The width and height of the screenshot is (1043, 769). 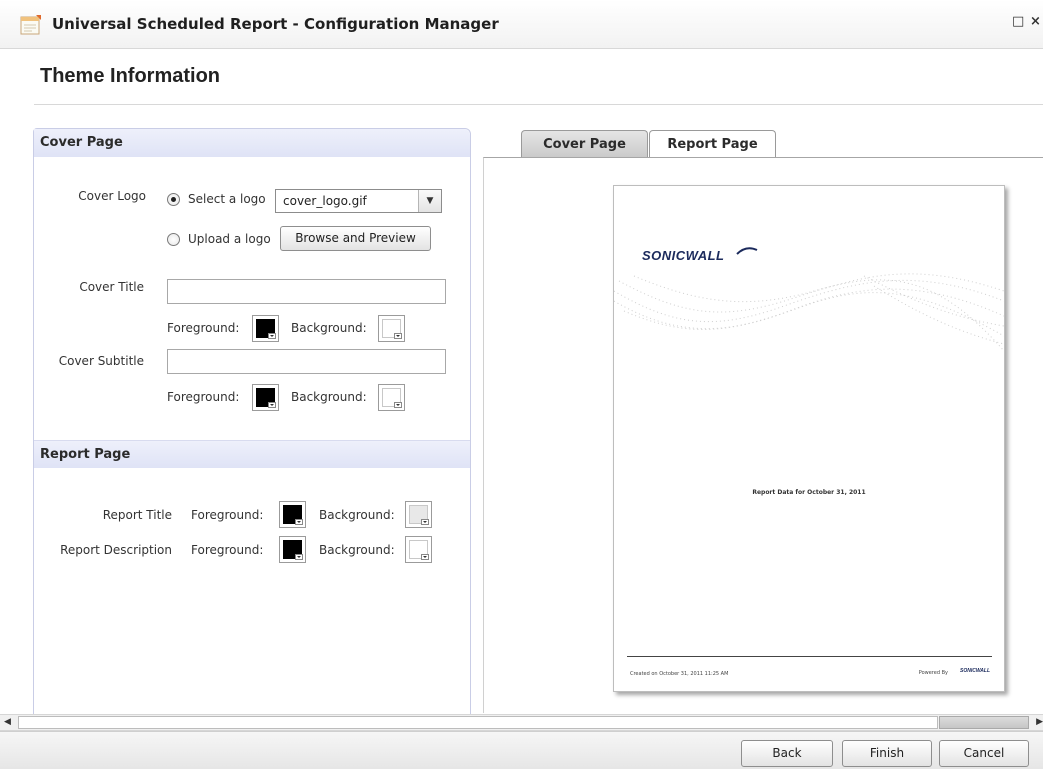 What do you see at coordinates (747, 251) in the screenshot?
I see `logo-swoosh-icon` at bounding box center [747, 251].